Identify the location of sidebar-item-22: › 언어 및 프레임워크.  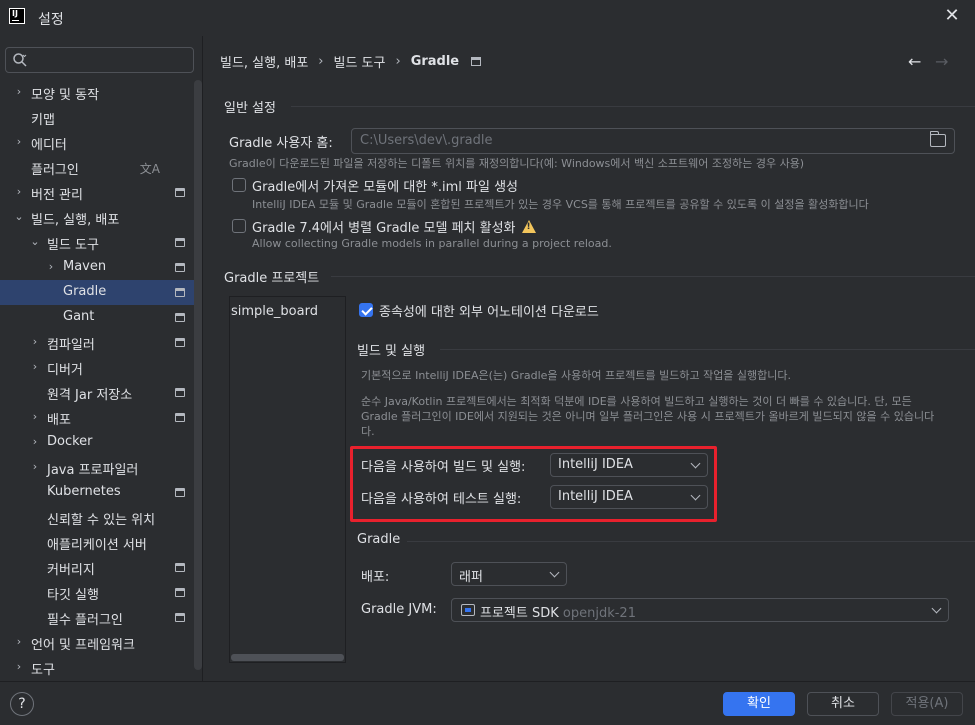
(97, 642).